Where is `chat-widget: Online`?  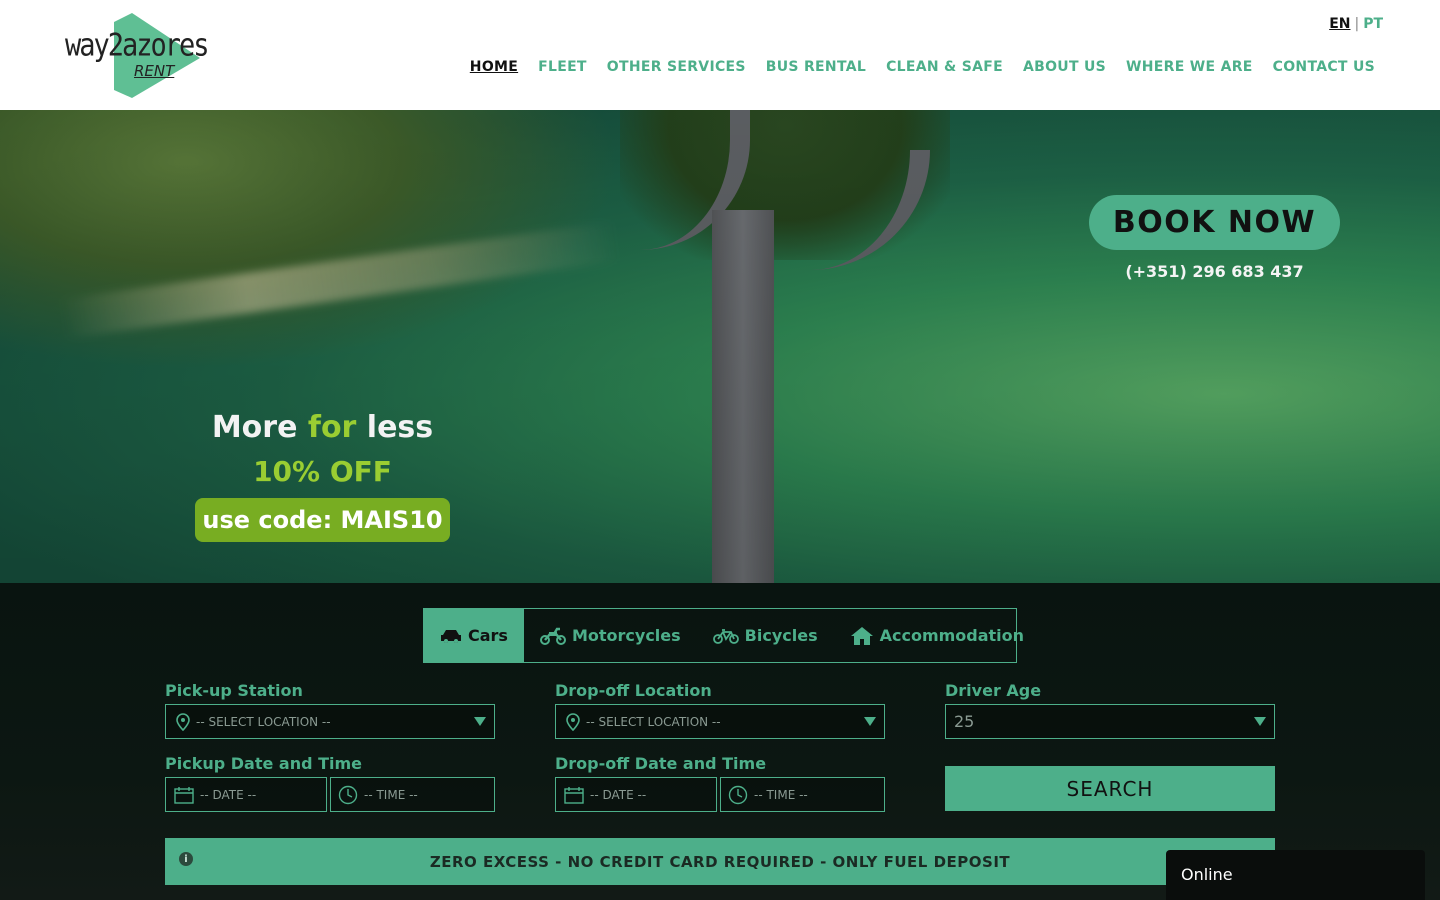 chat-widget: Online is located at coordinates (1295, 875).